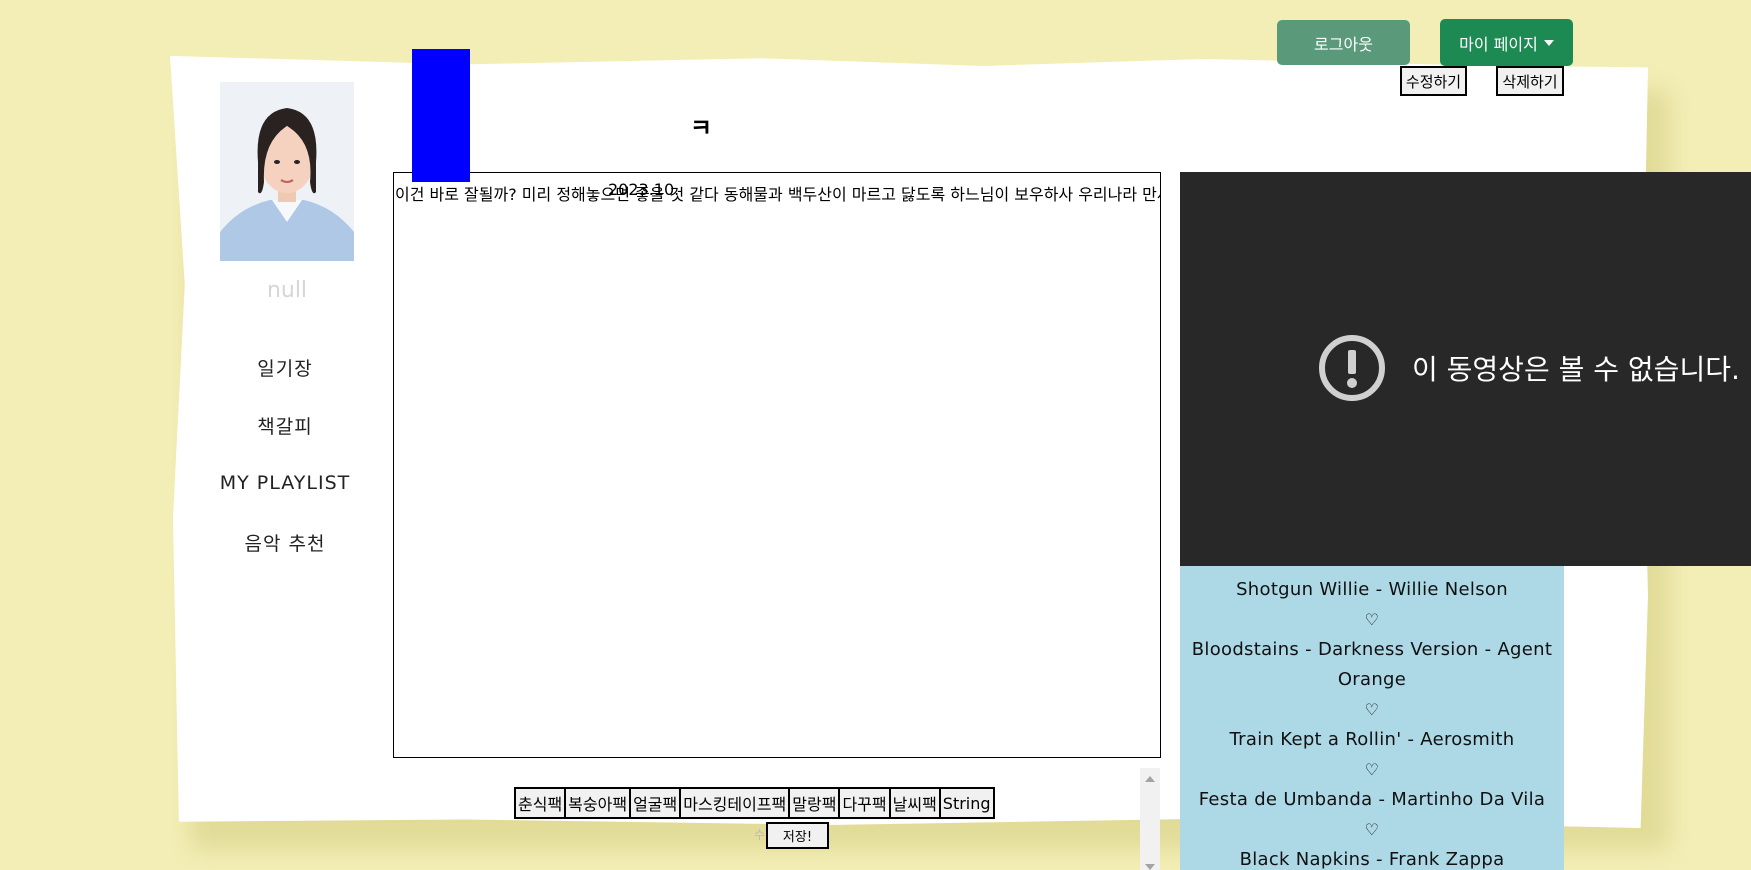  Describe the element at coordinates (1150, 779) in the screenshot. I see `scroll-up-arrow-icon` at that location.